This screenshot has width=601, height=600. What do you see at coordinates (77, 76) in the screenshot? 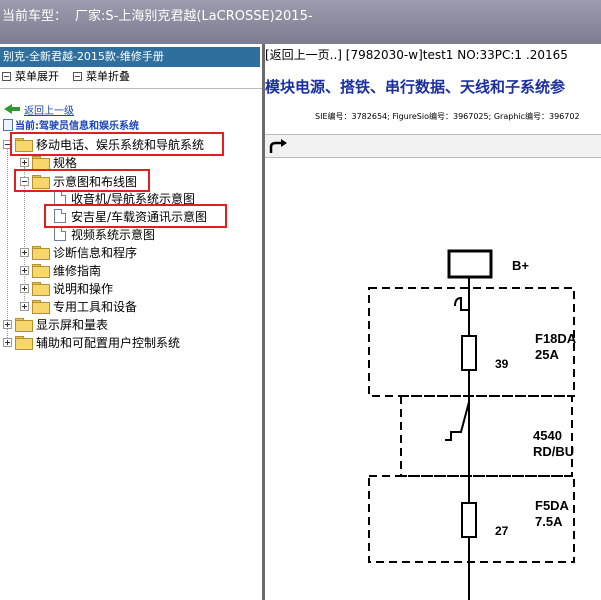
I see `collapse-icon` at bounding box center [77, 76].